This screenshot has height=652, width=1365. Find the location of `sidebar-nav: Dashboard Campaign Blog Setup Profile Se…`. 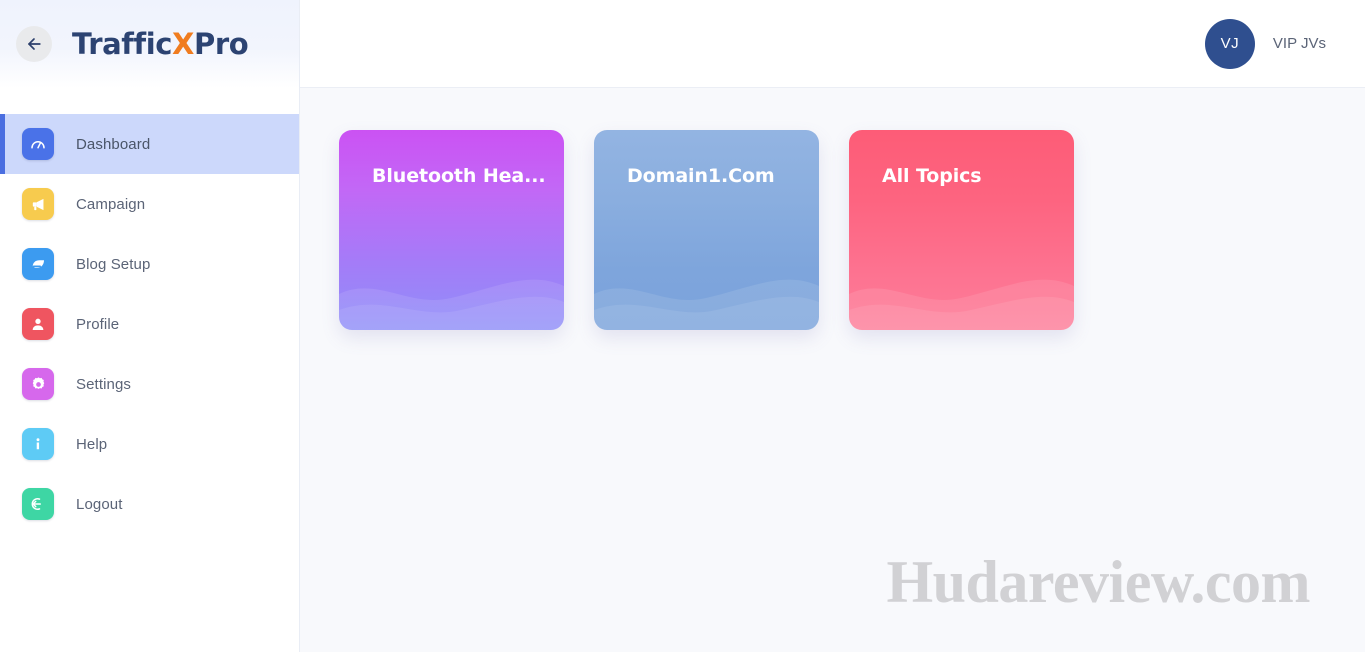

sidebar-nav: Dashboard Campaign Blog Setup Profile Se… is located at coordinates (149, 324).